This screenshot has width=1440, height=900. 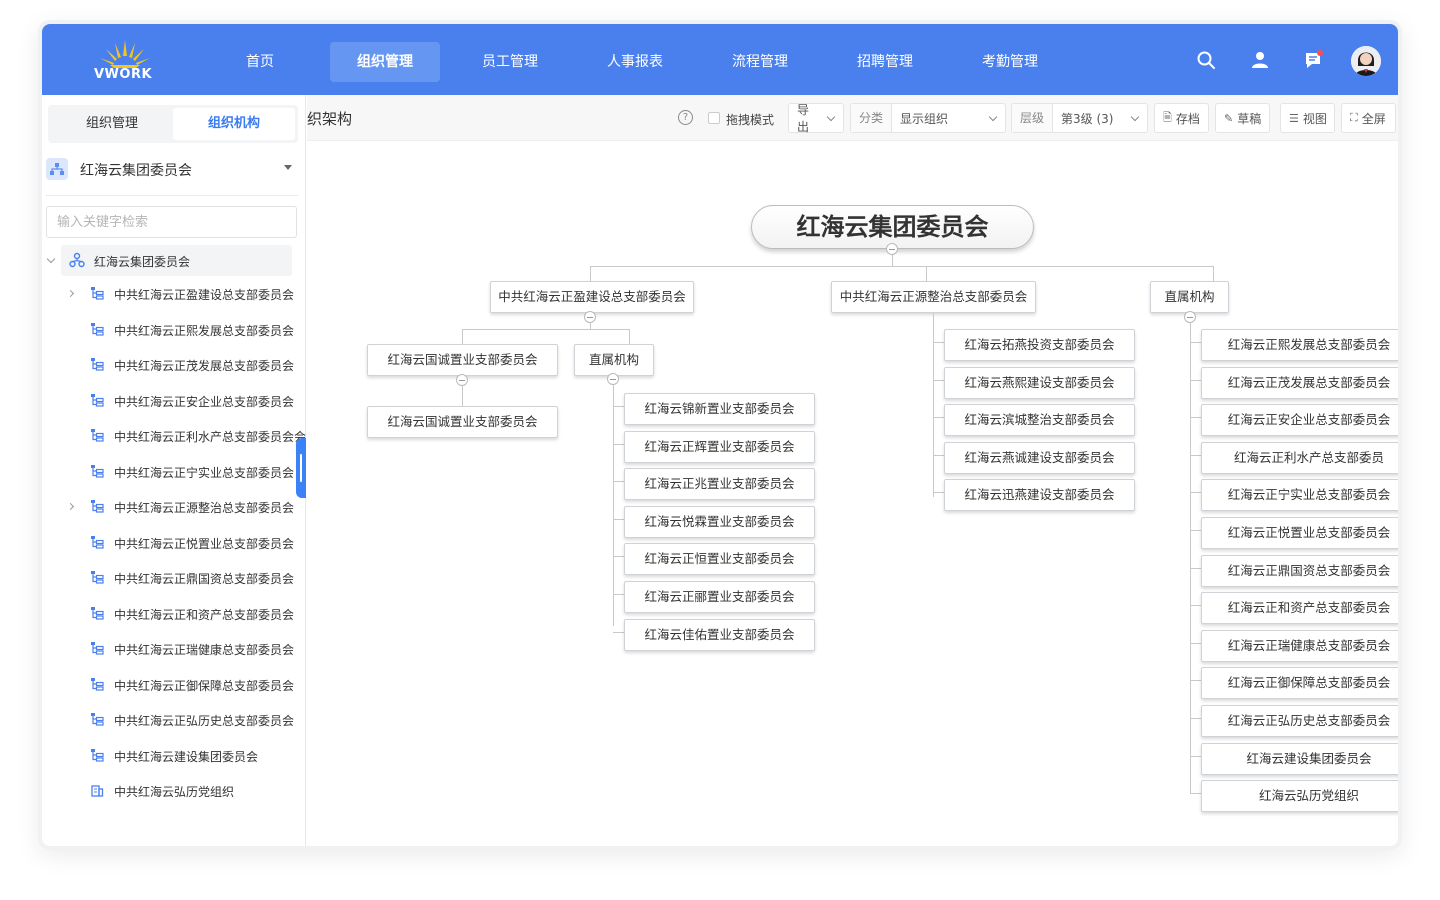 I want to click on org-node: 红海云佳佑置业支部委员会, so click(x=719, y=634).